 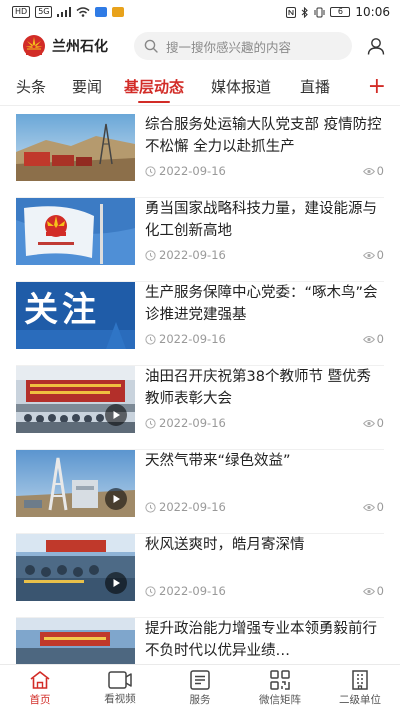 What do you see at coordinates (200, 12) in the screenshot?
I see `status-bar: HD 5G 6 10:06` at bounding box center [200, 12].